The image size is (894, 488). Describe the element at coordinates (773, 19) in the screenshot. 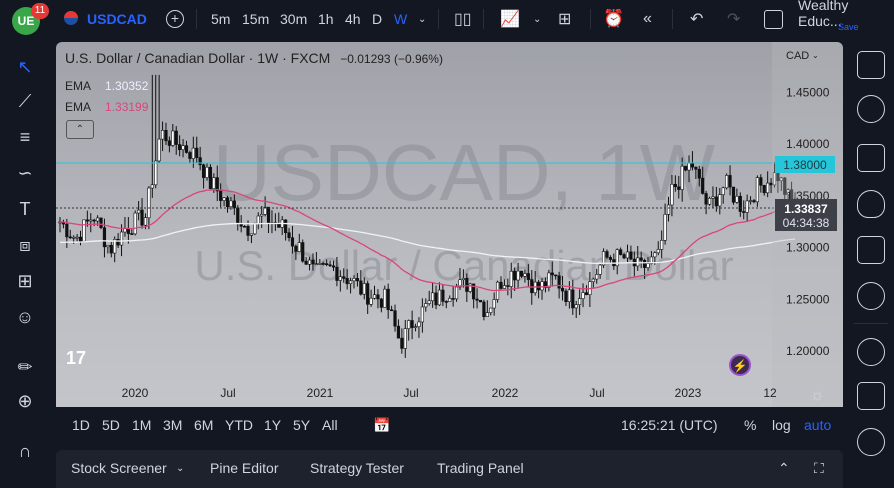

I see `fullscreen-icon` at that location.